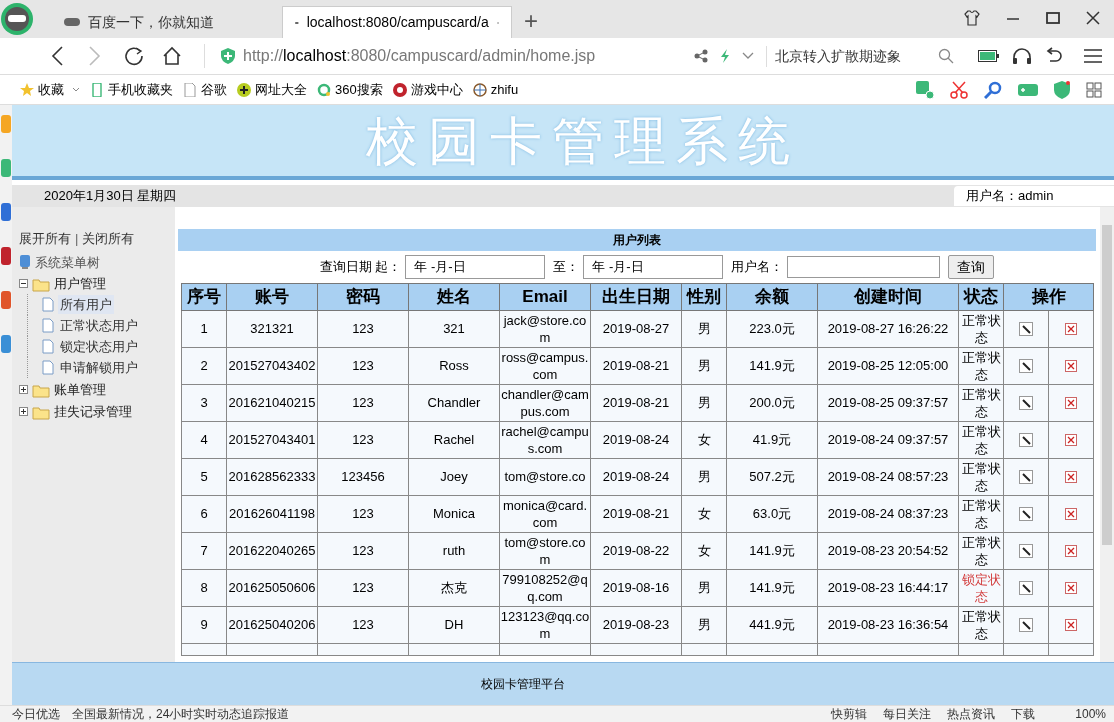 Image resolution: width=1114 pixels, height=722 pixels. What do you see at coordinates (204, 550) in the screenshot?
I see `table-cell: 7` at bounding box center [204, 550].